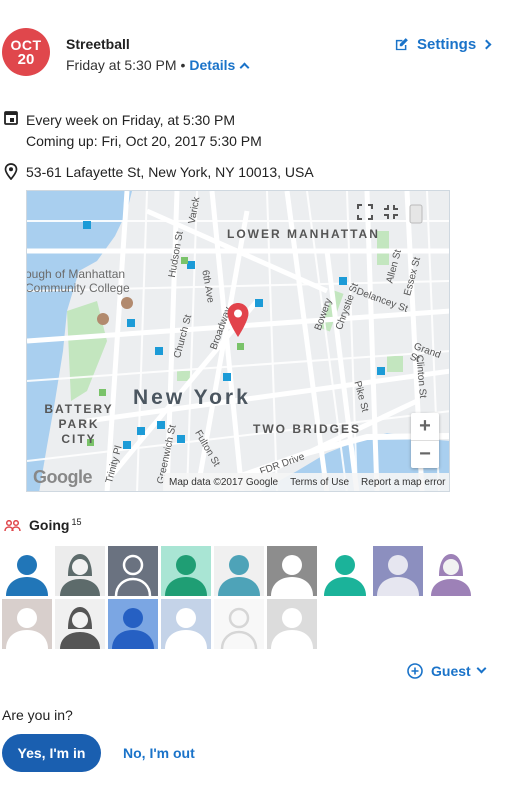 Image resolution: width=509 pixels, height=800 pixels. Describe the element at coordinates (49, 525) in the screenshot. I see `going-label: Going` at that location.